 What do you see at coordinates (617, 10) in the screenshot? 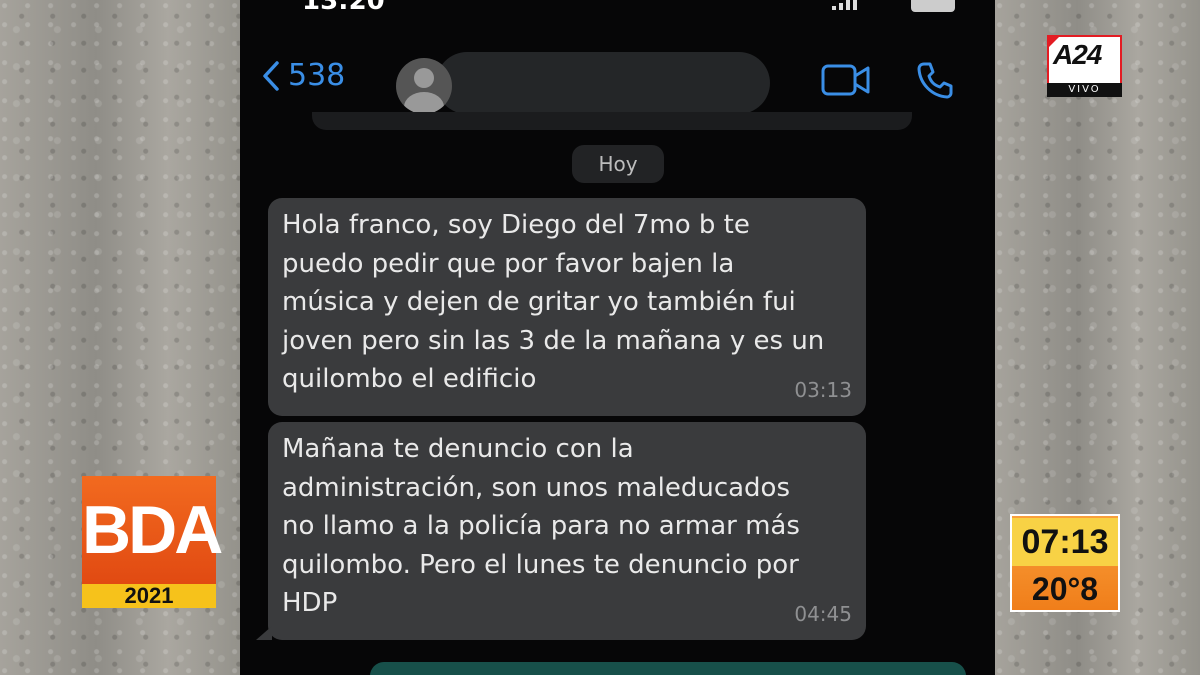
I see `status-bar: 13:20` at bounding box center [617, 10].